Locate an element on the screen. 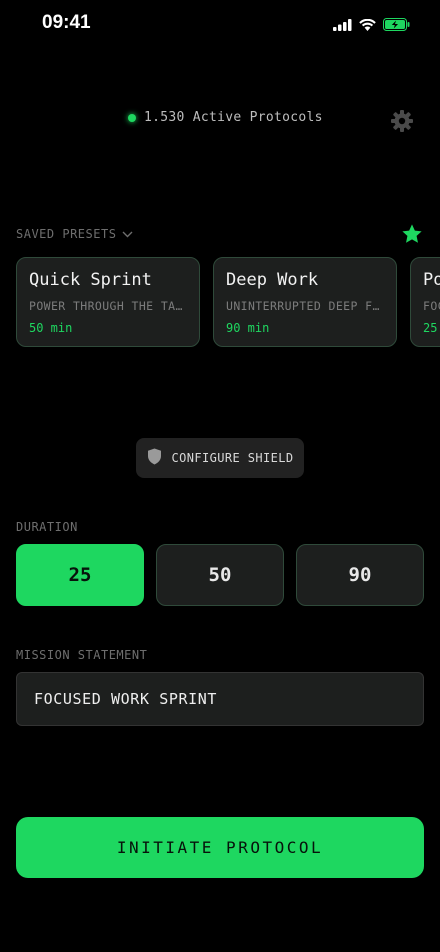 The image size is (440, 952). preset-duration: 25 is located at coordinates (430, 328).